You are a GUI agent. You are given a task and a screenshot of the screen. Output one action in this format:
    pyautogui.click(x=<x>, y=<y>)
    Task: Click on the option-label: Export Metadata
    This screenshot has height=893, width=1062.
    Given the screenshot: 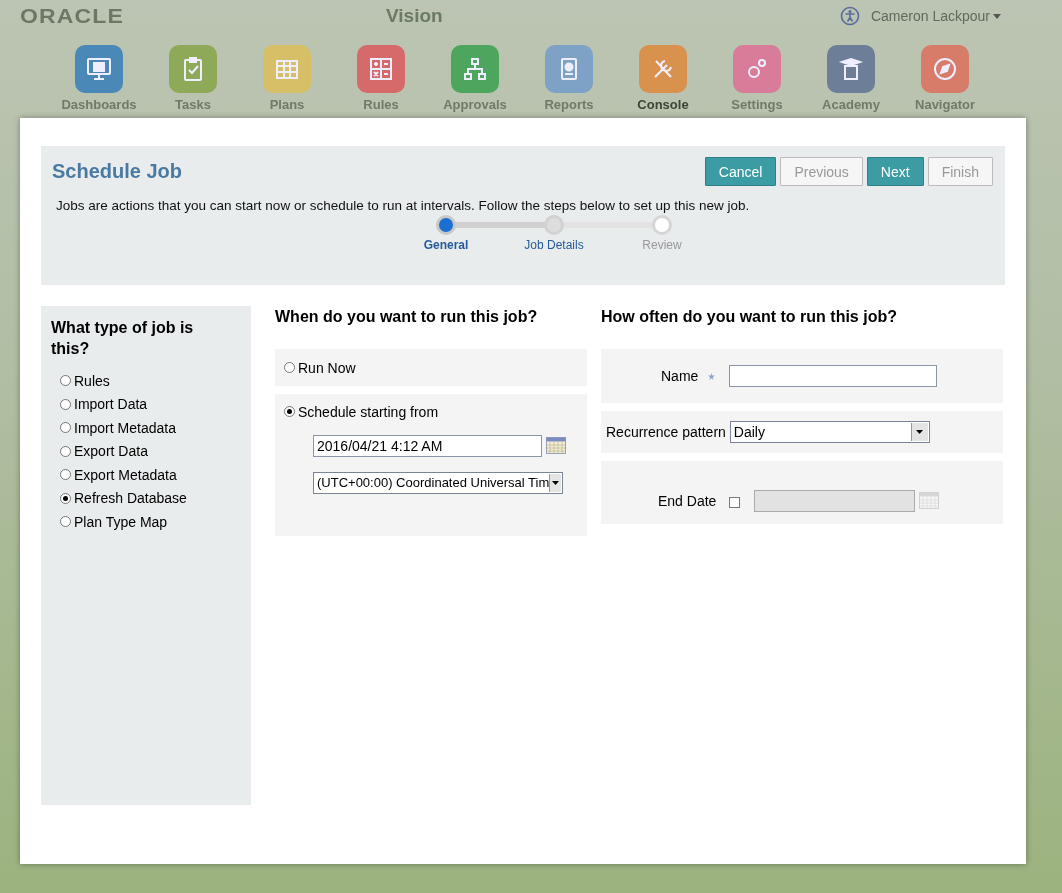 What is the action you would take?
    pyautogui.click(x=125, y=474)
    